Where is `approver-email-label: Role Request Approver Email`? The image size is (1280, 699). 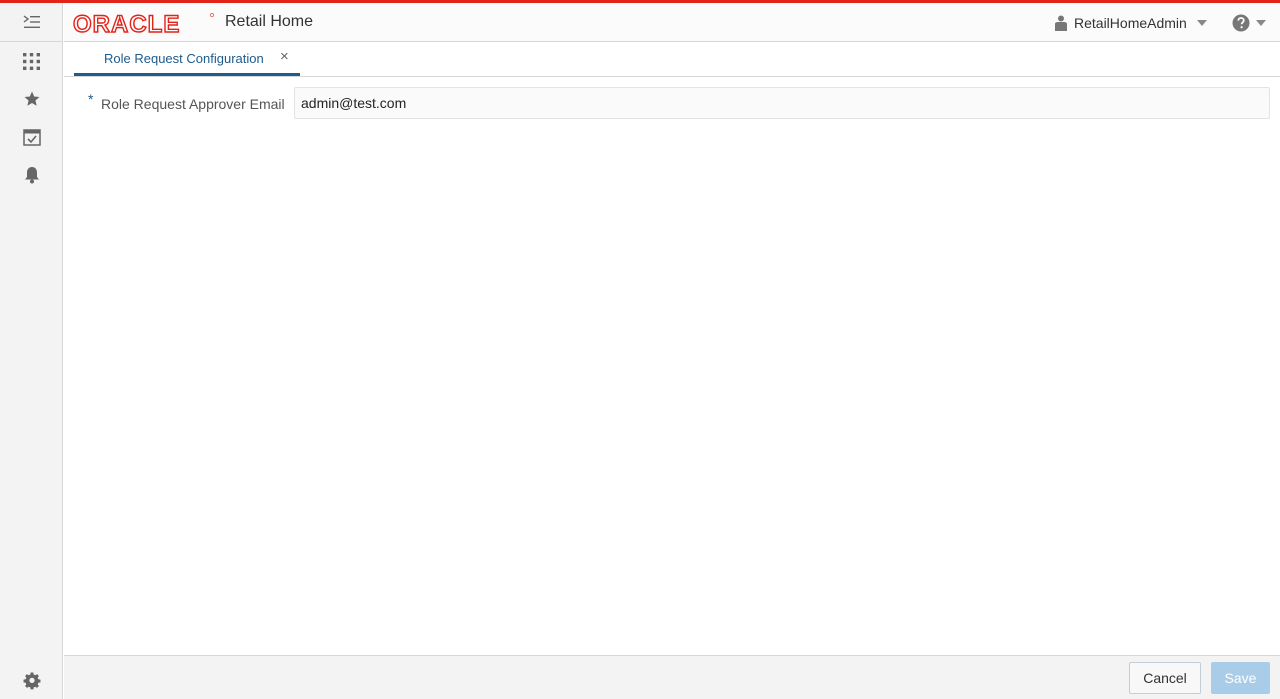
approver-email-label: Role Request Approver Email is located at coordinates (193, 104).